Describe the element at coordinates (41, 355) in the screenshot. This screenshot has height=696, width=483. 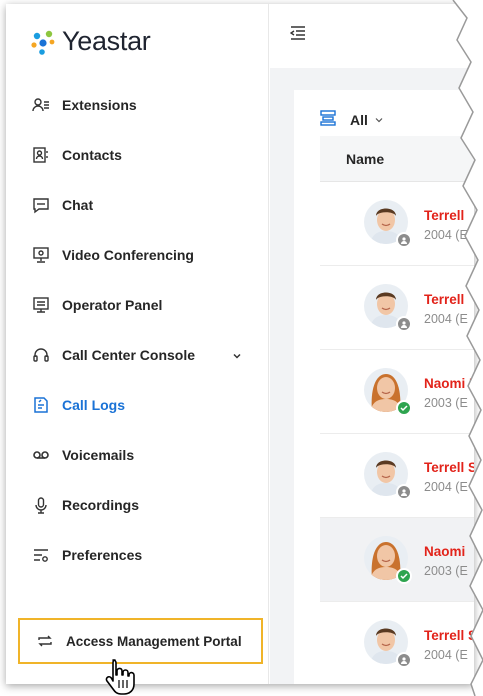
I see `headset-icon` at that location.